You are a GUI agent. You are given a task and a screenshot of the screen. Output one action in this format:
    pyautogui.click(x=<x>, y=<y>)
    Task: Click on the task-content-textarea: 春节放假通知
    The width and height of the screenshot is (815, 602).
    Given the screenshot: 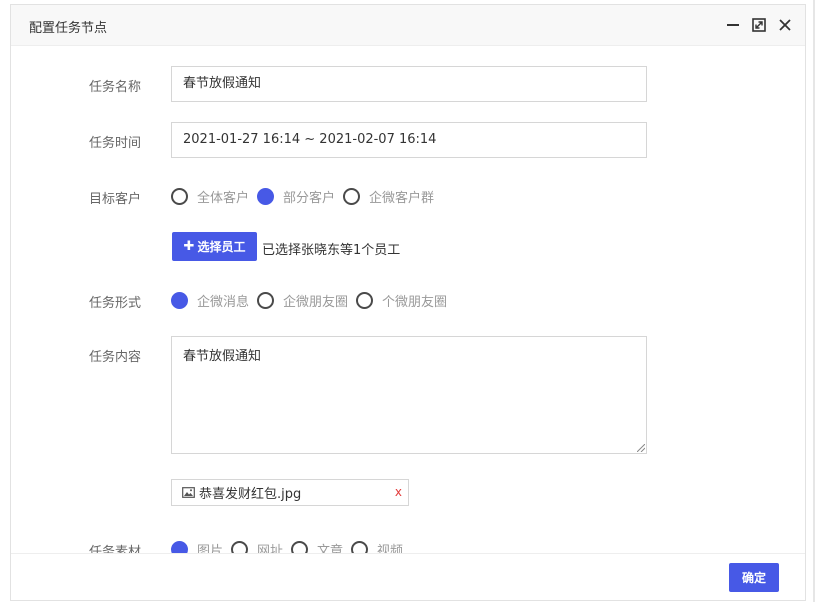 What is the action you would take?
    pyautogui.click(x=409, y=395)
    